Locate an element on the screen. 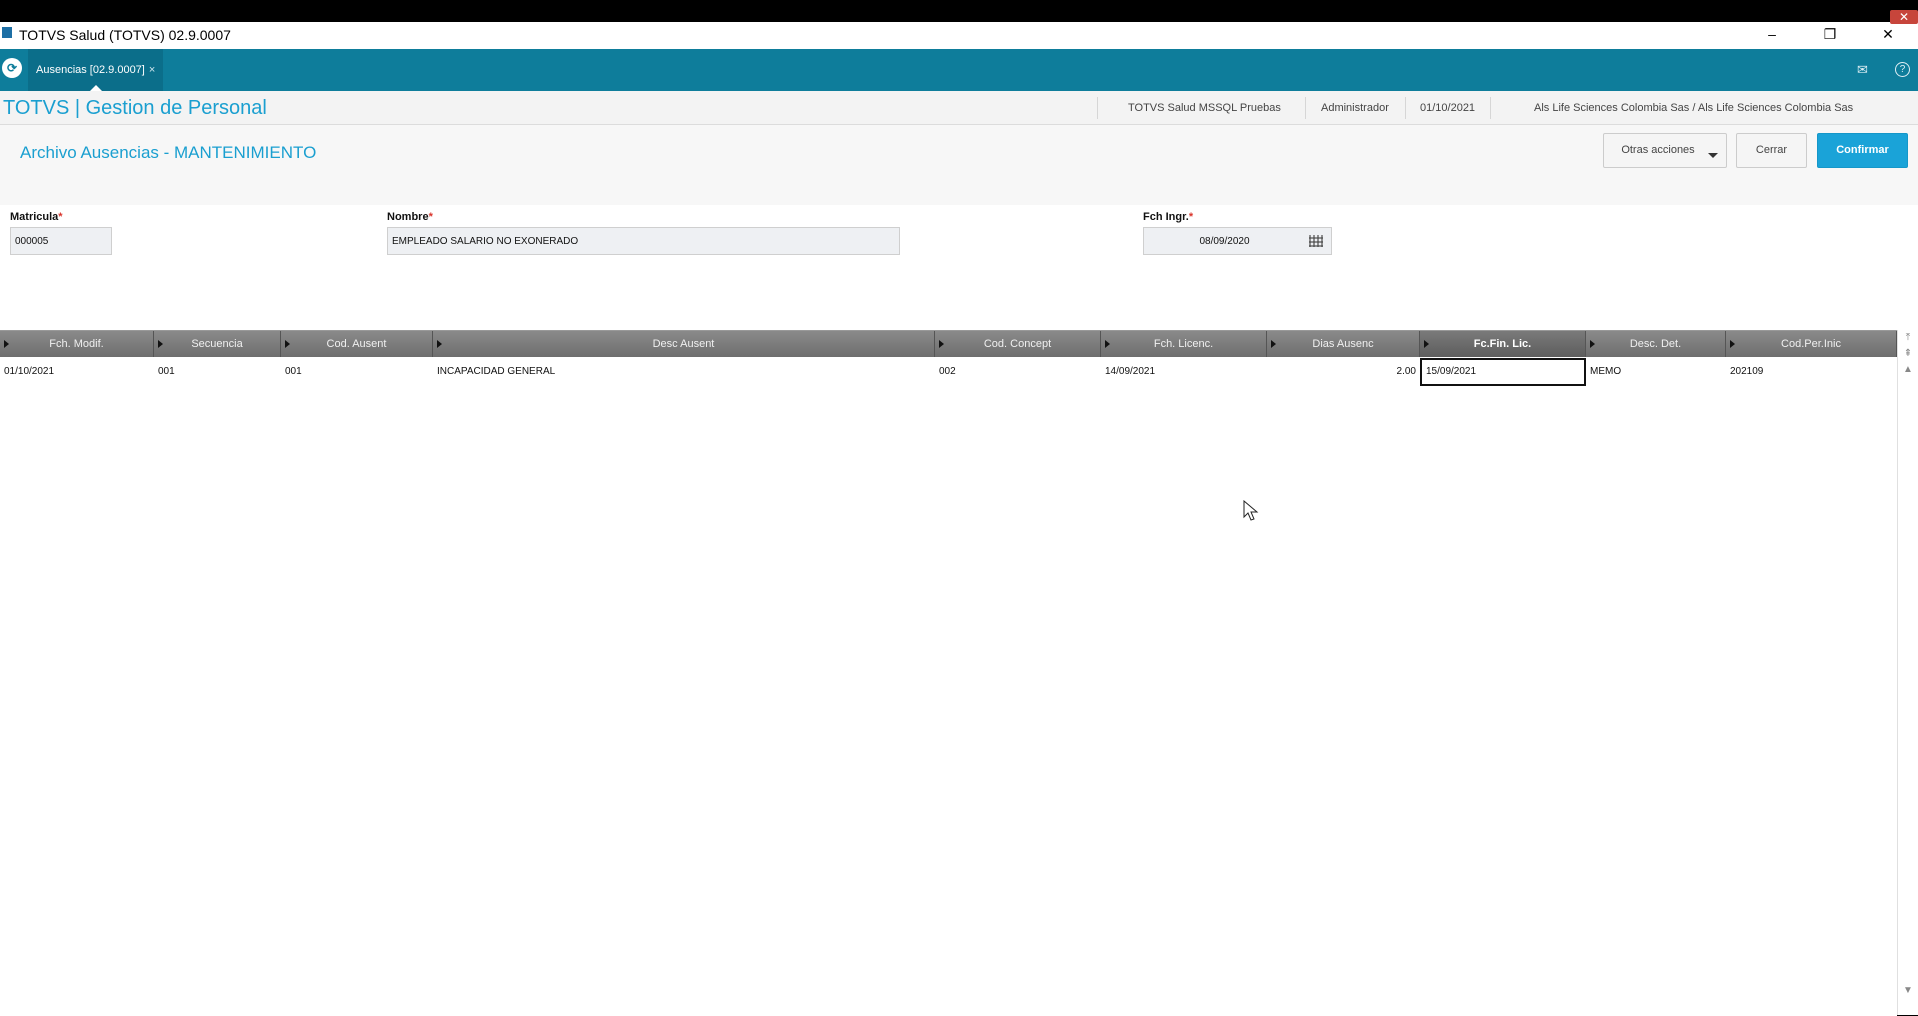 The width and height of the screenshot is (1918, 1016). minimize-button: – is located at coordinates (1772, 34).